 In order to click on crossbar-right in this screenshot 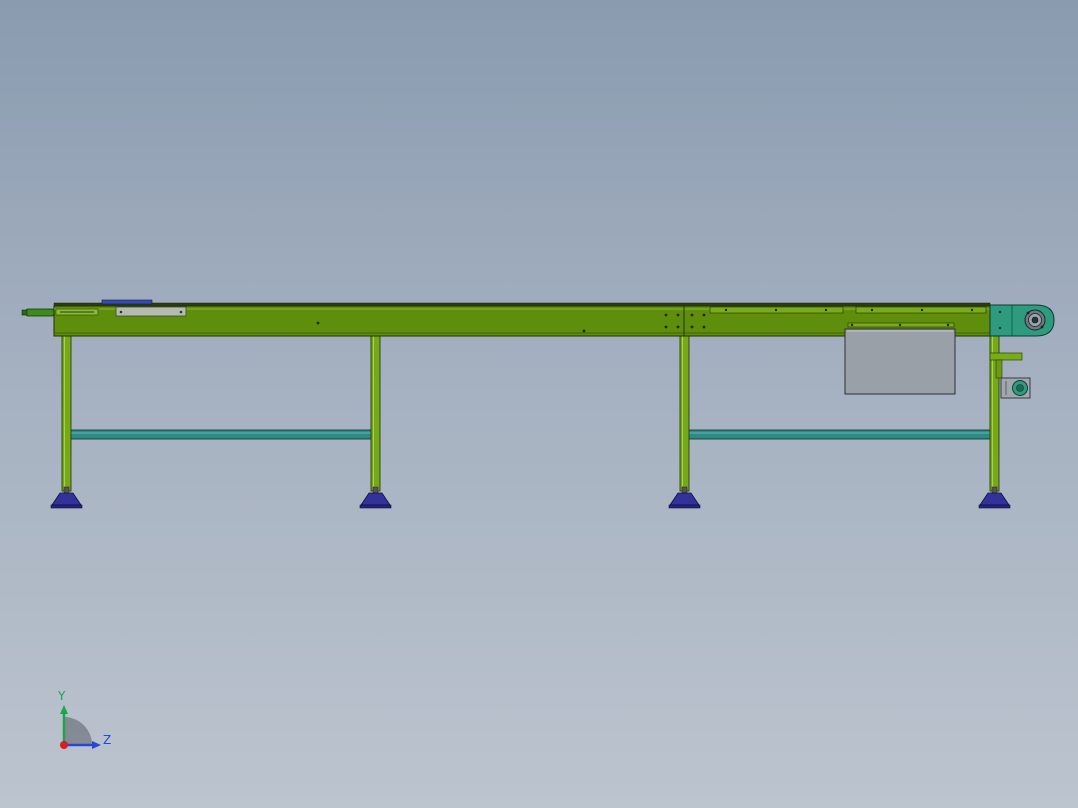, I will do `click(840, 434)`.